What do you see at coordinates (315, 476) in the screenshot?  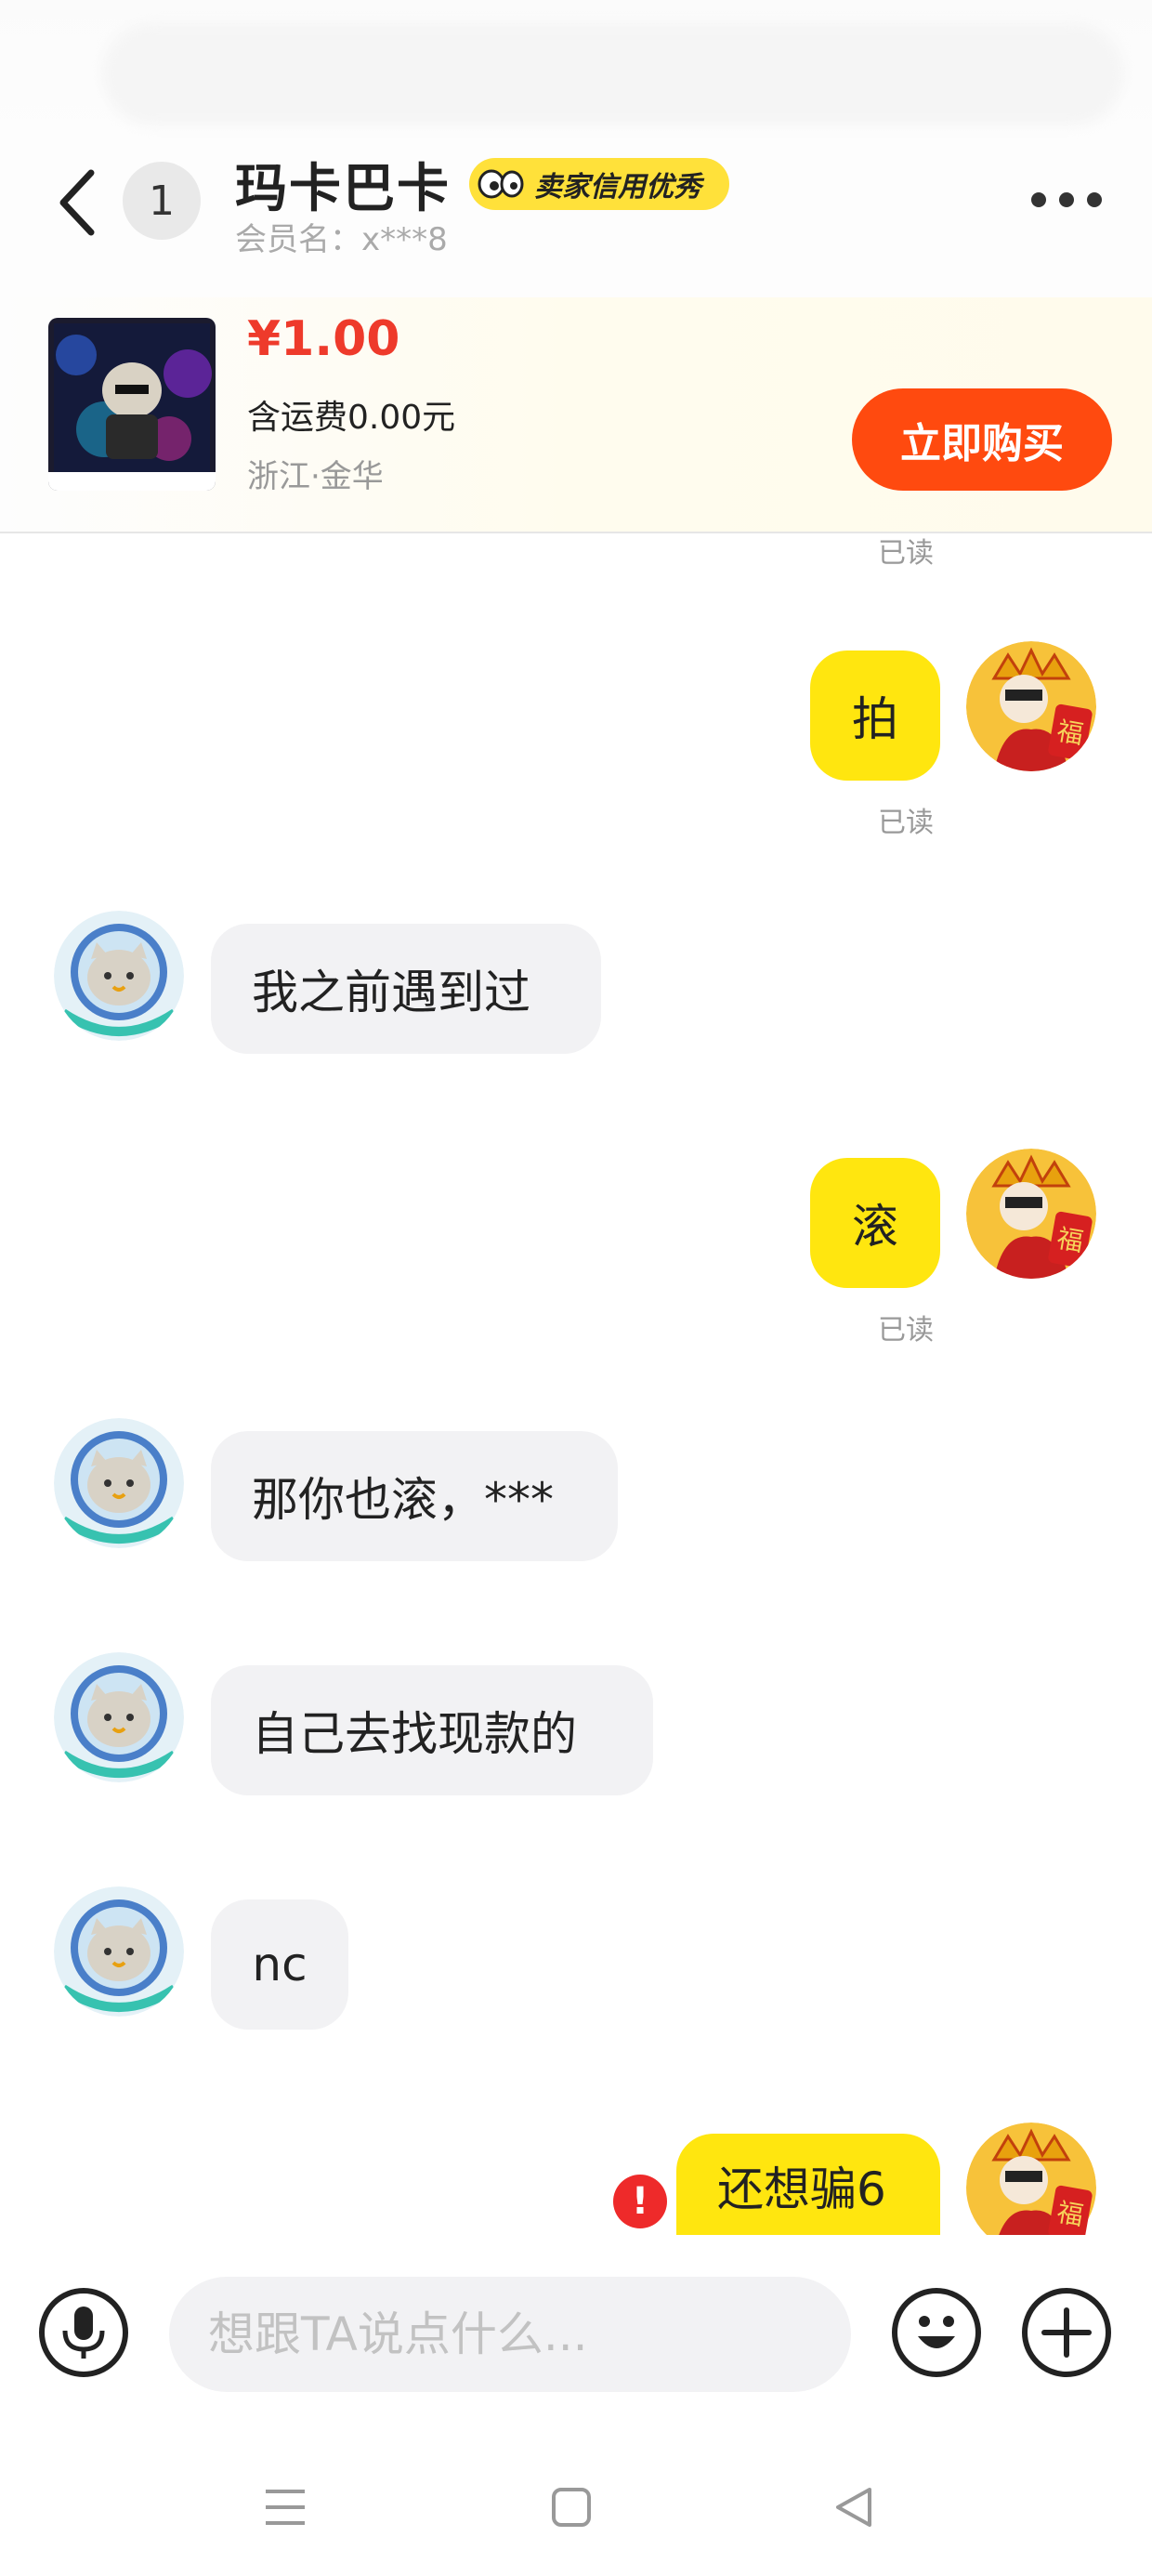 I see `product-location: 浙江·金华` at bounding box center [315, 476].